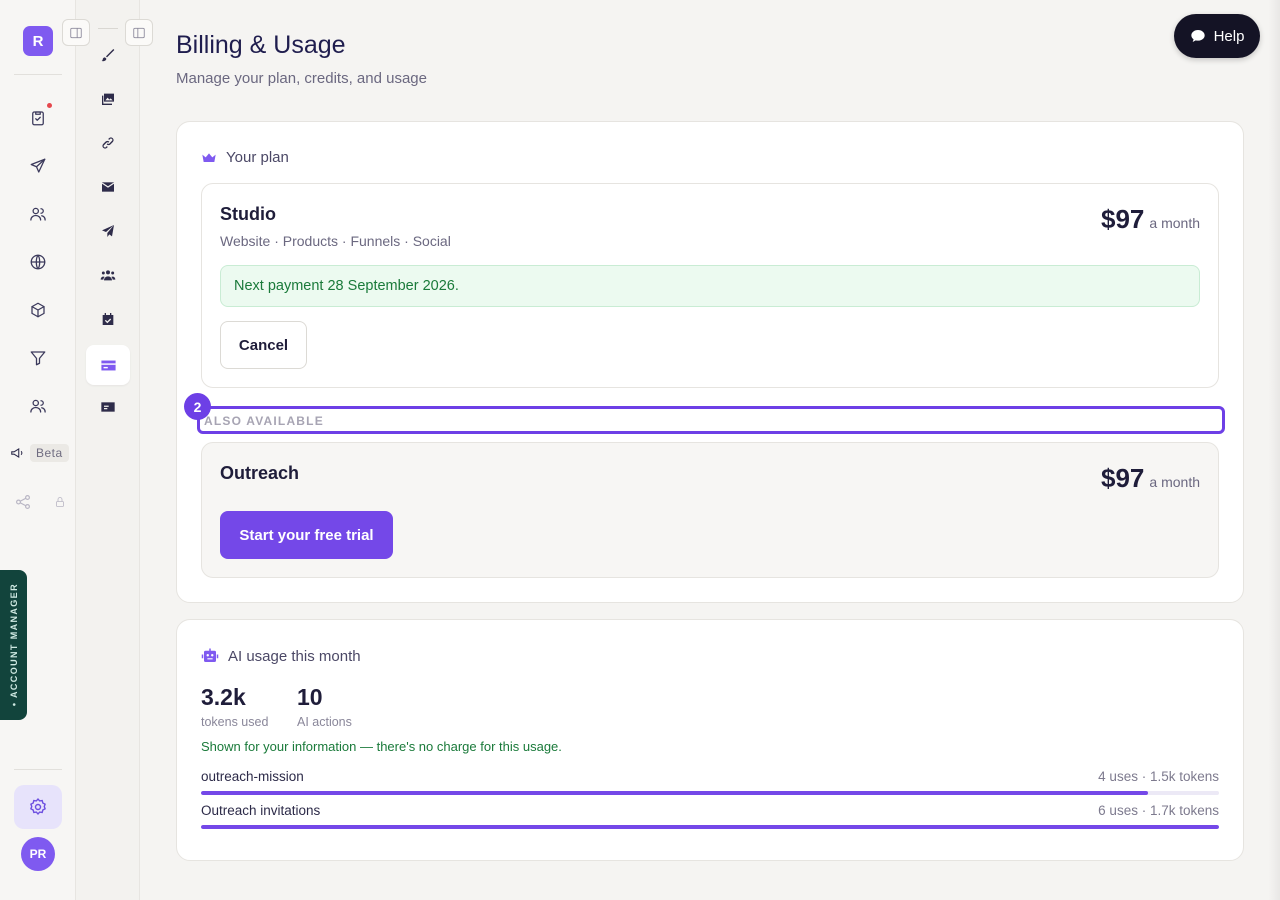 The width and height of the screenshot is (1280, 900). What do you see at coordinates (235, 722) in the screenshot?
I see `stat-label: tokens used` at bounding box center [235, 722].